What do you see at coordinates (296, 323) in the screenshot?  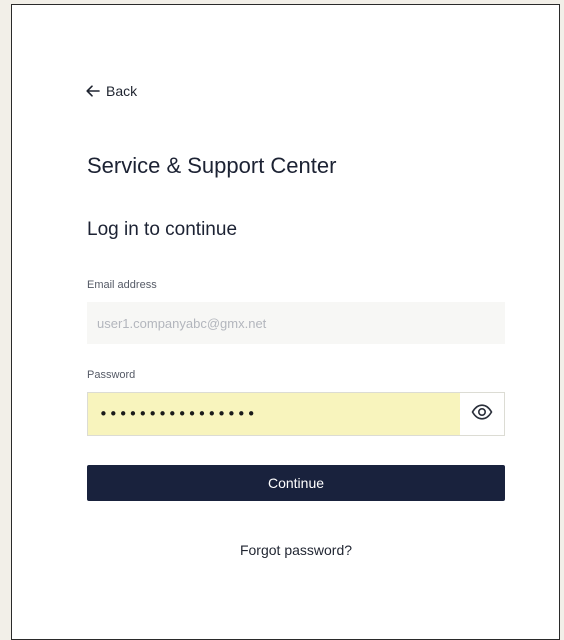 I see `email-field` at bounding box center [296, 323].